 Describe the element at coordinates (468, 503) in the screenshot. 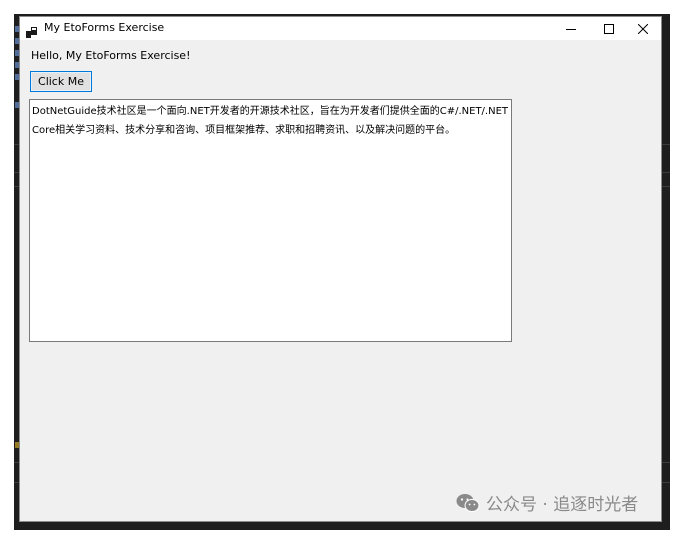

I see `wechat-icon` at that location.